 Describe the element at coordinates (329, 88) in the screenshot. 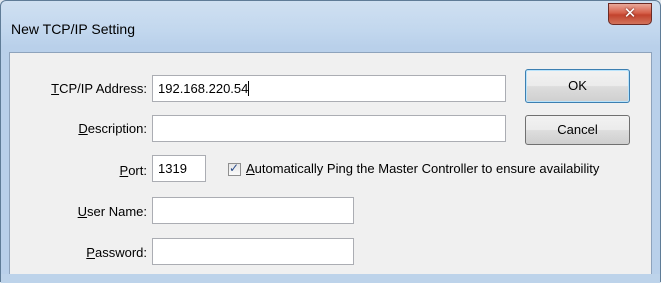

I see `tcpip-address-input: 192.168.220.54` at that location.